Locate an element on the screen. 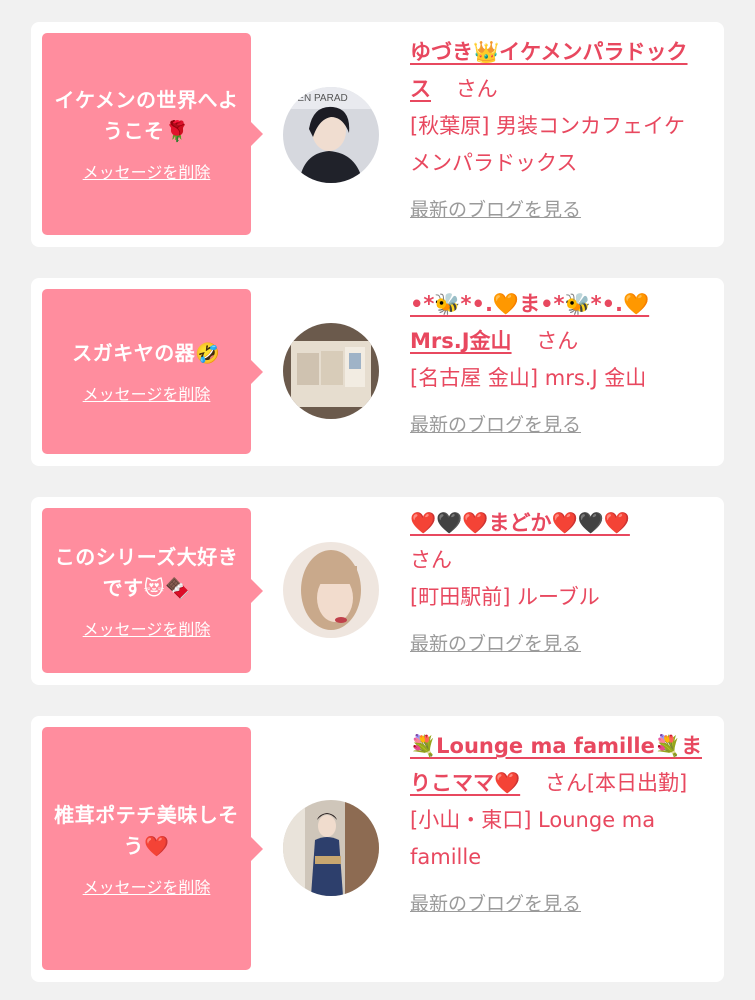 This screenshot has height=1000, width=755. shop-name: [名古屋 金山] mrs.J 金山 is located at coordinates (528, 378).